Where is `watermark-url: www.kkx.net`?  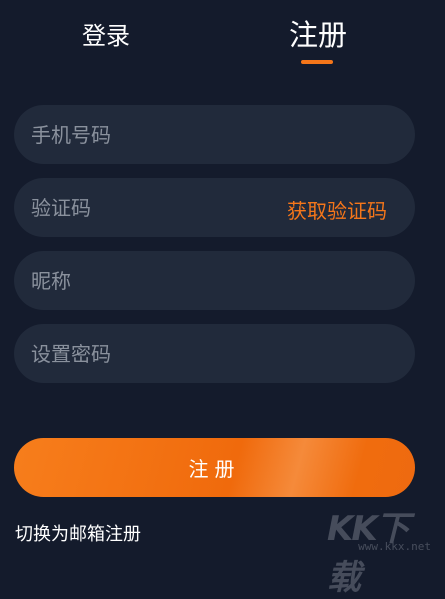
watermark-url: www.kkx.net is located at coordinates (394, 546).